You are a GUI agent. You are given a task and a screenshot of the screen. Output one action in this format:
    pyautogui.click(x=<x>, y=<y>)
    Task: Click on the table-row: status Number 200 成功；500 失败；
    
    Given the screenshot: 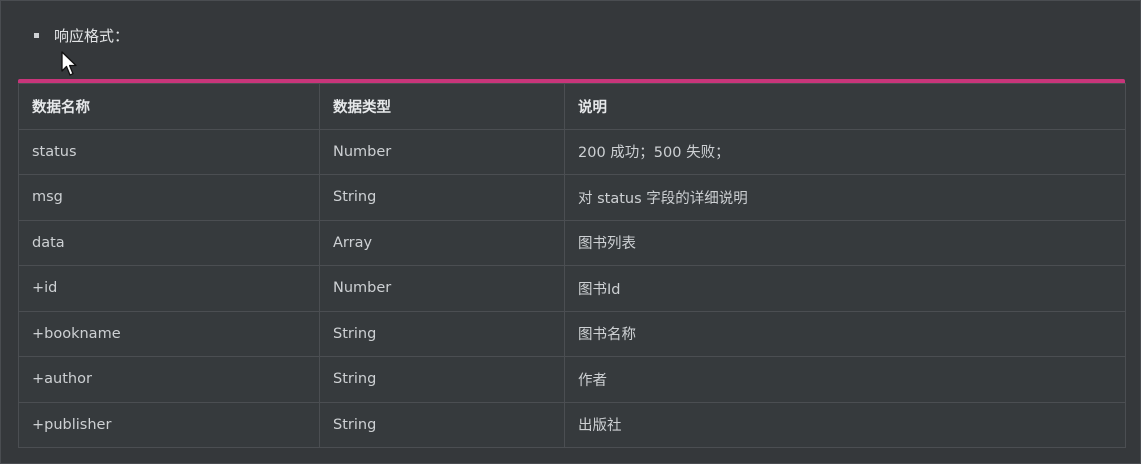 What is the action you would take?
    pyautogui.click(x=572, y=151)
    